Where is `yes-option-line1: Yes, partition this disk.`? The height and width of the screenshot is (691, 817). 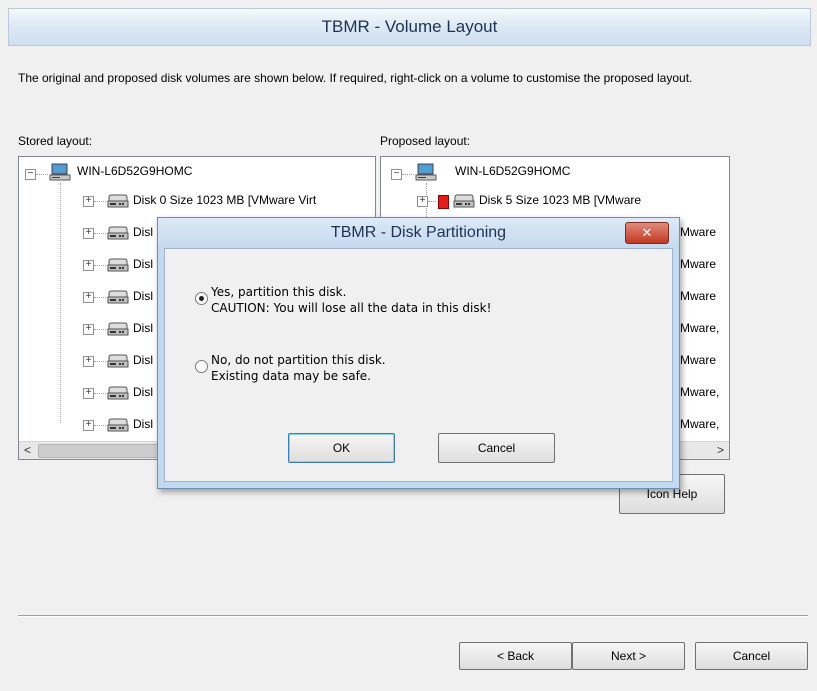 yes-option-line1: Yes, partition this disk. is located at coordinates (279, 292).